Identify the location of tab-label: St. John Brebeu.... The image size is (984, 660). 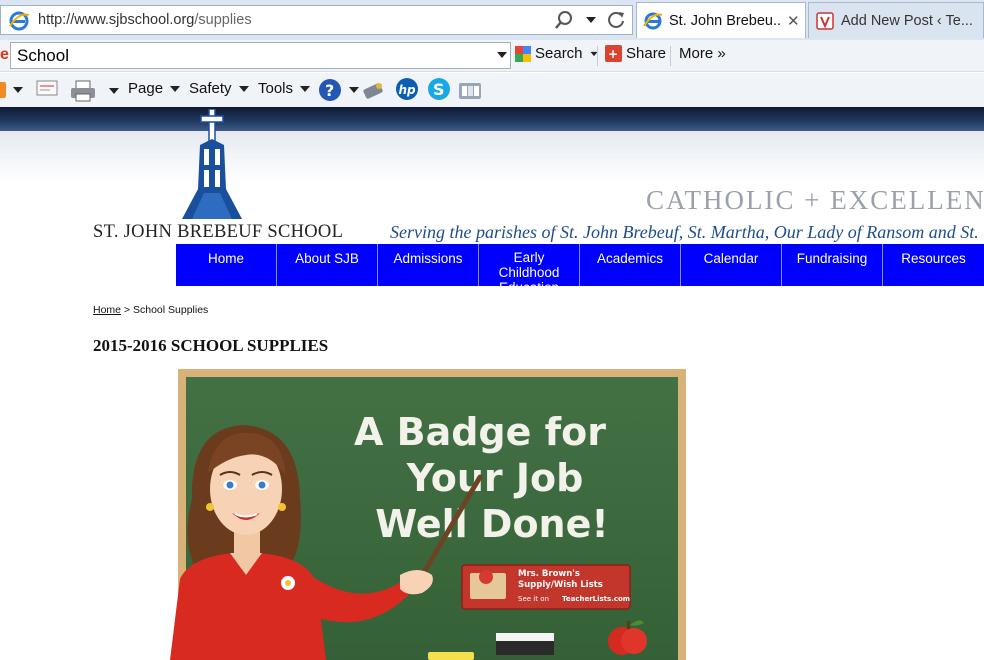
(725, 21).